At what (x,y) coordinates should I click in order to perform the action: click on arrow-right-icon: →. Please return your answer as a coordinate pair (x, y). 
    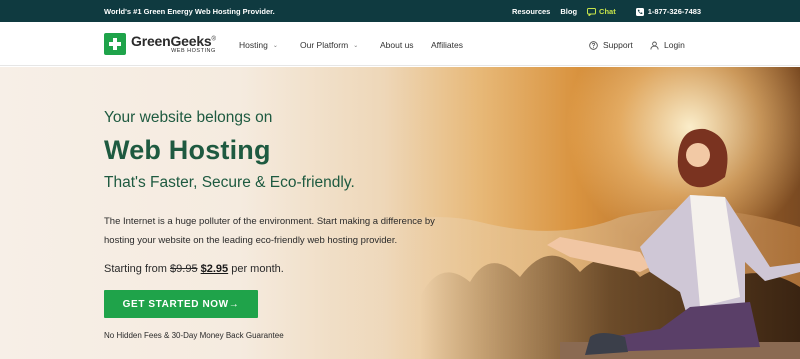
    Looking at the image, I should click on (234, 304).